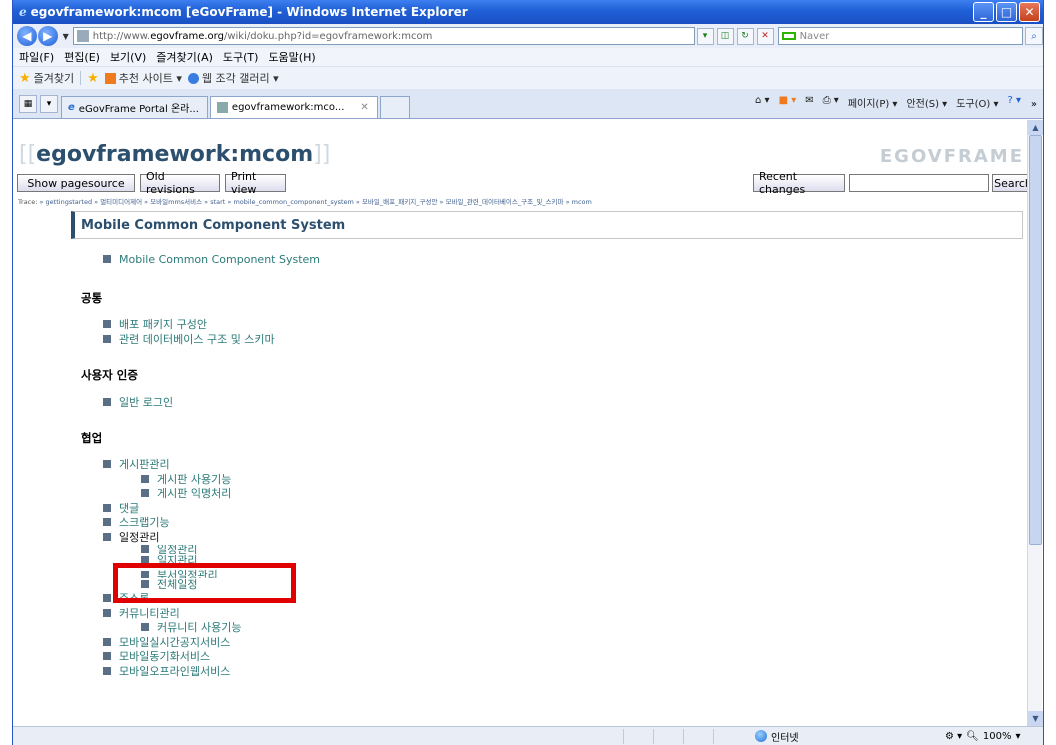 The width and height of the screenshot is (1056, 745). Describe the element at coordinates (28, 104) in the screenshot. I see `quick-tabs-icon: ▦` at that location.